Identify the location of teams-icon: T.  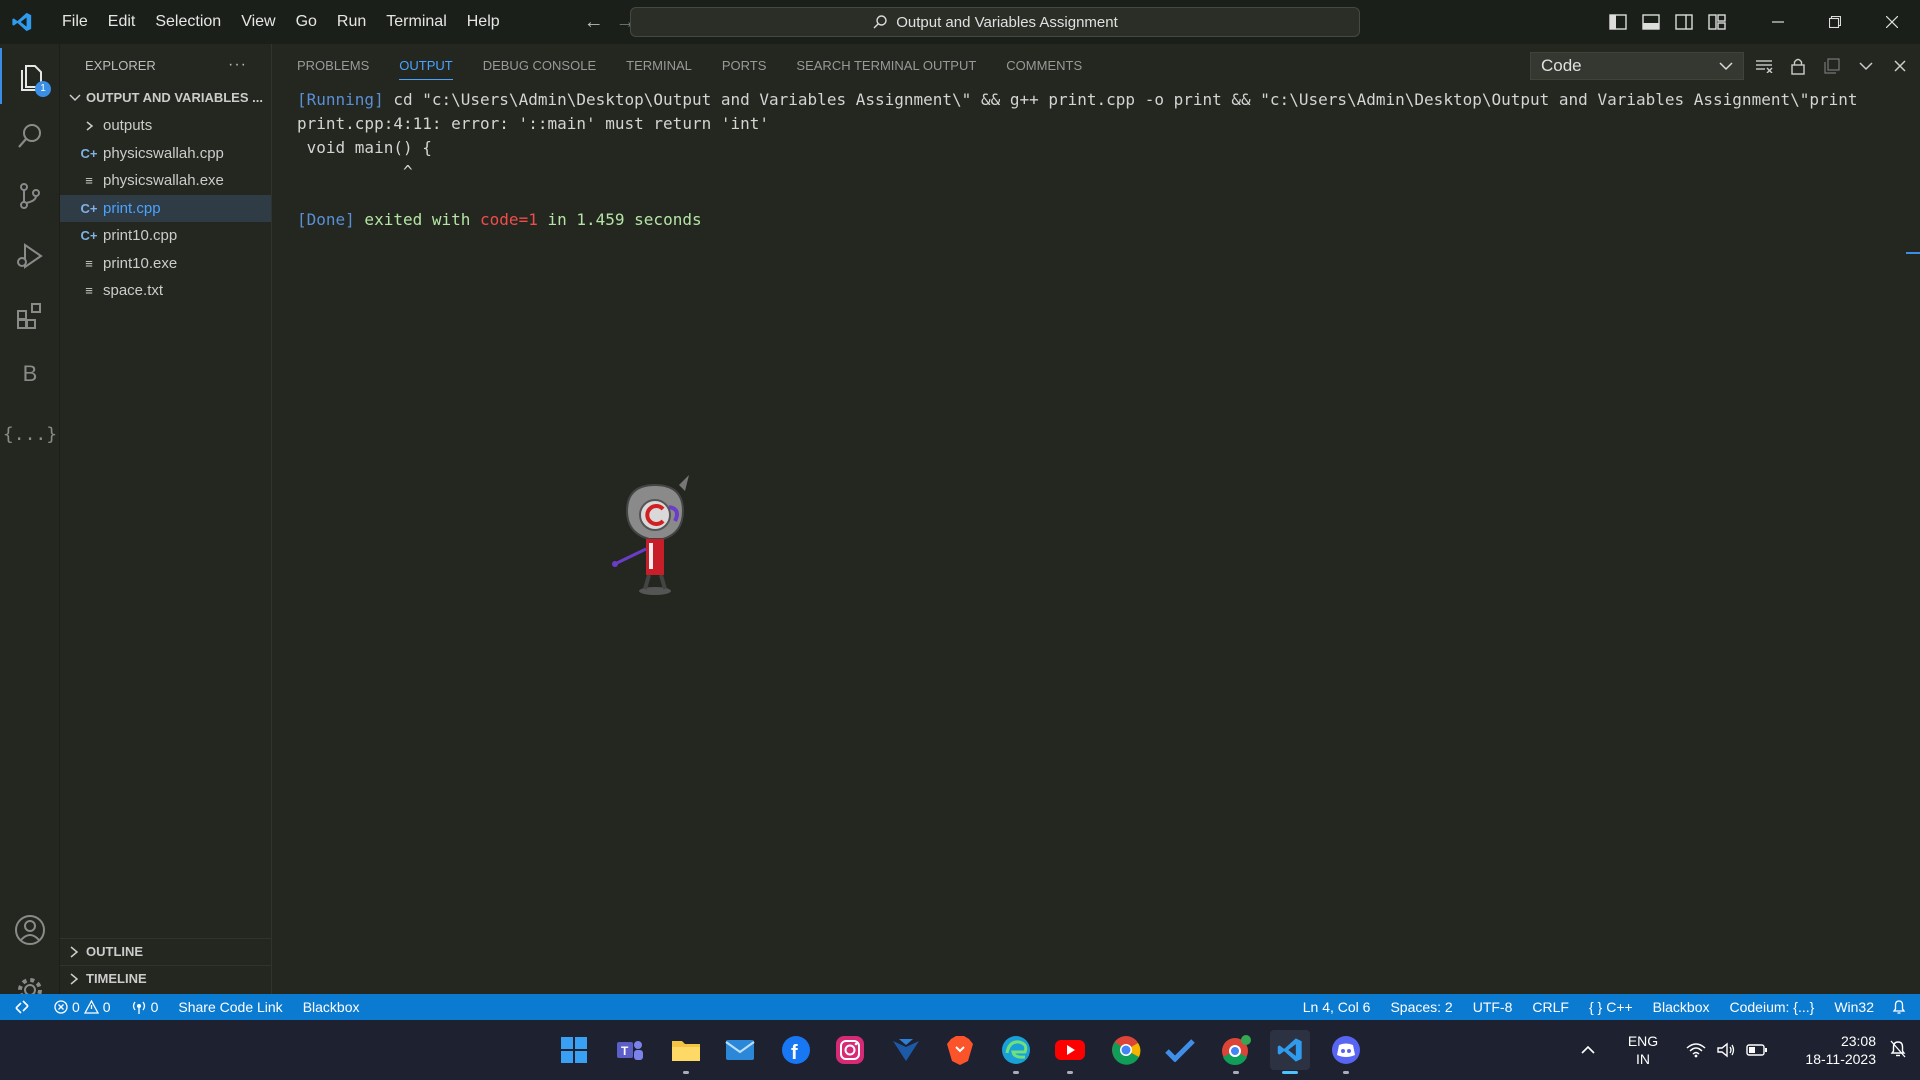
(630, 1050).